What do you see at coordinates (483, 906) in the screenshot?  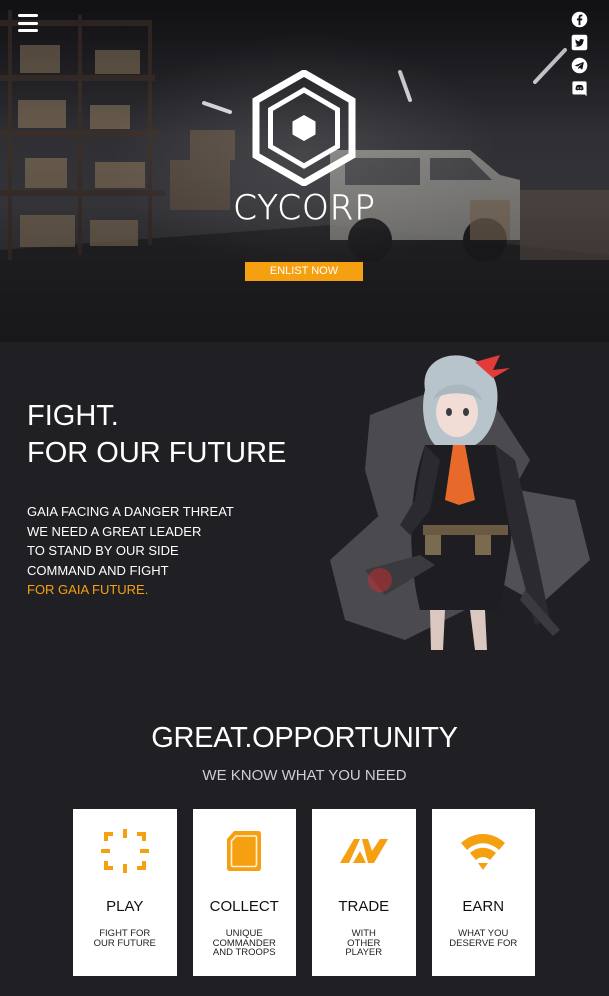 I see `card-title: EARN` at bounding box center [483, 906].